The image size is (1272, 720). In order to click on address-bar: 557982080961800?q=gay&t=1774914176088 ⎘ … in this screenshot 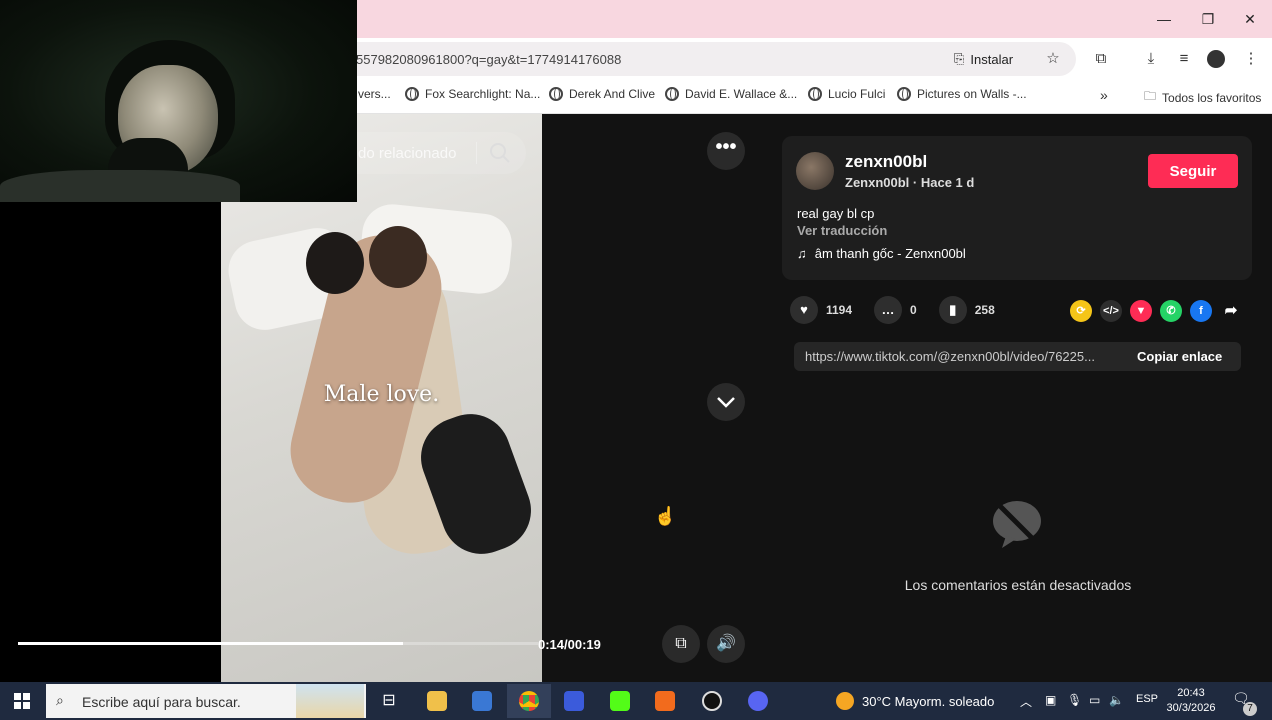, I will do `click(708, 59)`.